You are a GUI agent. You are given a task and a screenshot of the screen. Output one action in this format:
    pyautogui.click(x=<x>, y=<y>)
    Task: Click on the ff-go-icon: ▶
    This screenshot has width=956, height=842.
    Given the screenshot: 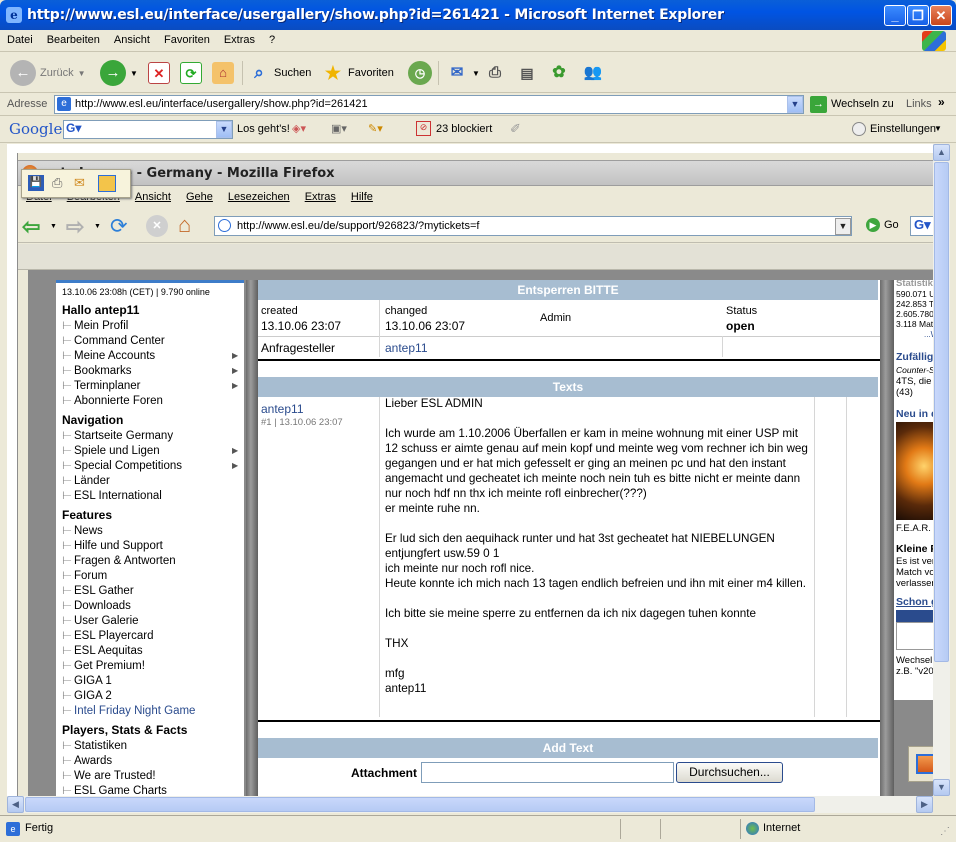 What is the action you would take?
    pyautogui.click(x=873, y=225)
    